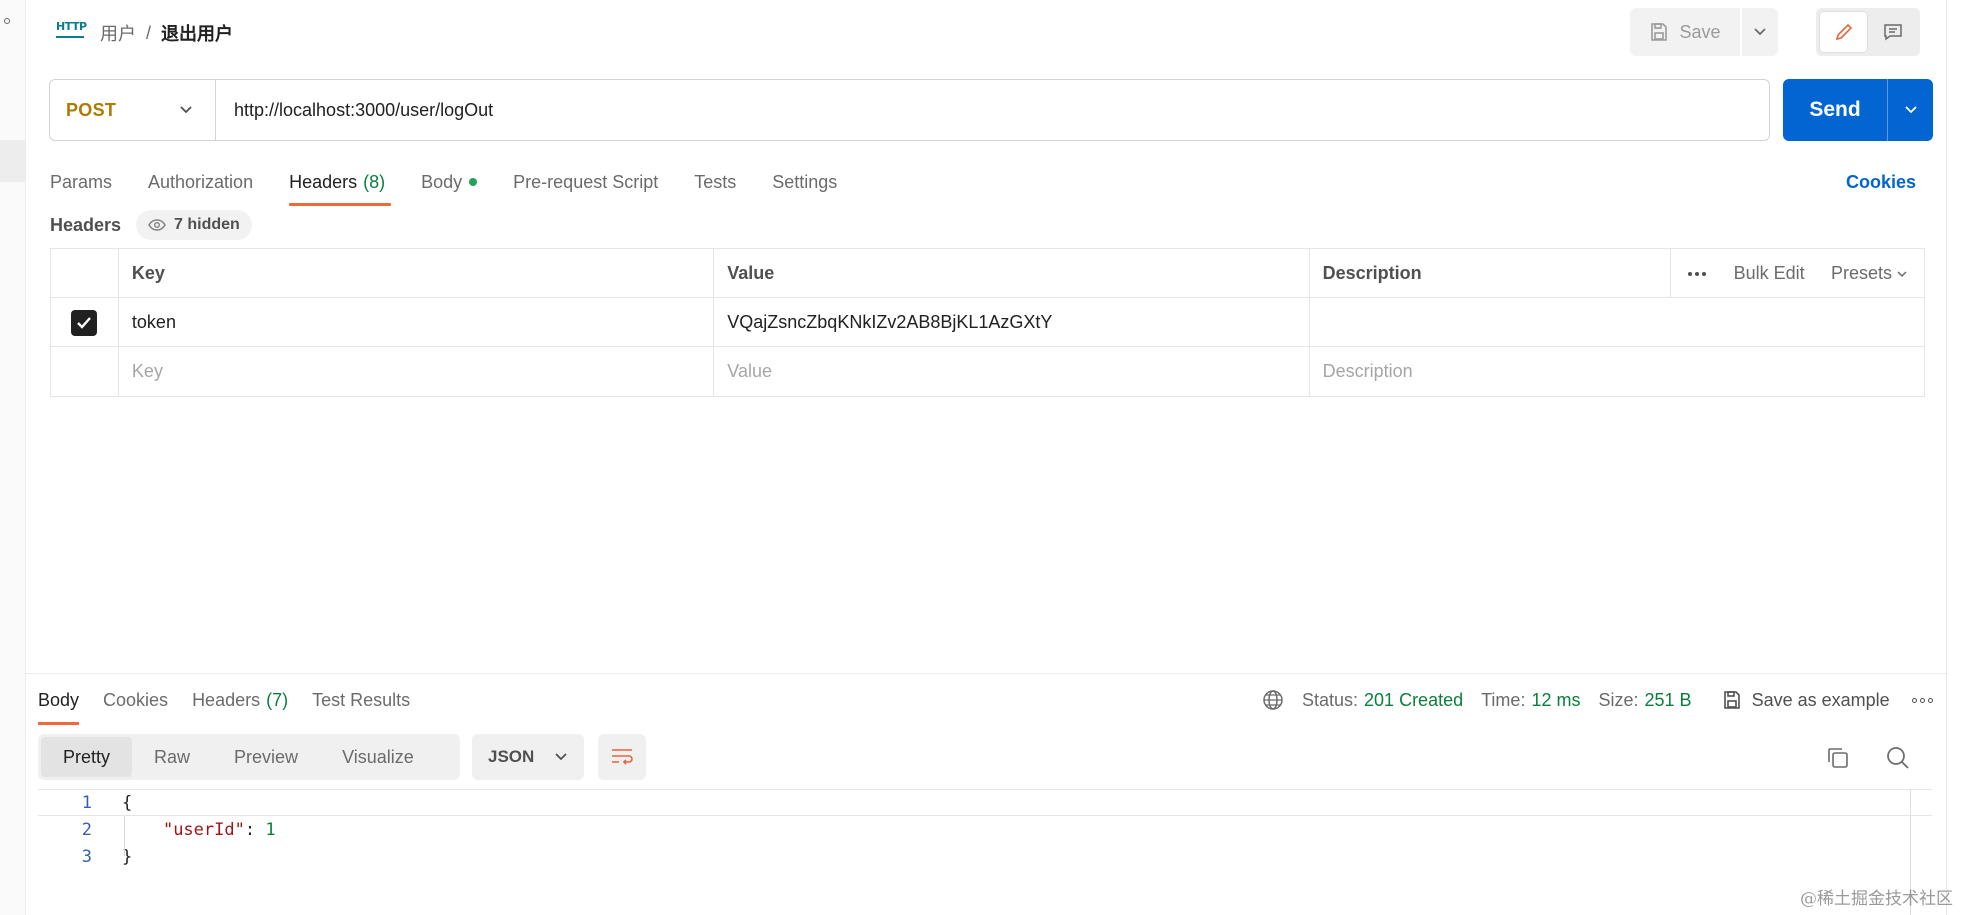 Image resolution: width=1966 pixels, height=915 pixels. I want to click on send-button-group: Send, so click(1858, 110).